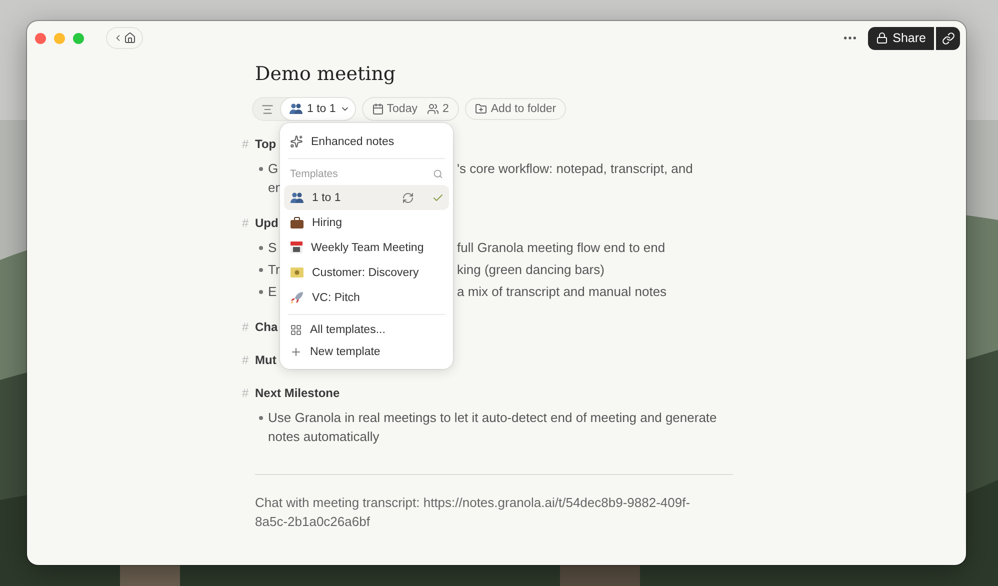 Image resolution: width=998 pixels, height=586 pixels. I want to click on bullet-text: E, so click(272, 291).